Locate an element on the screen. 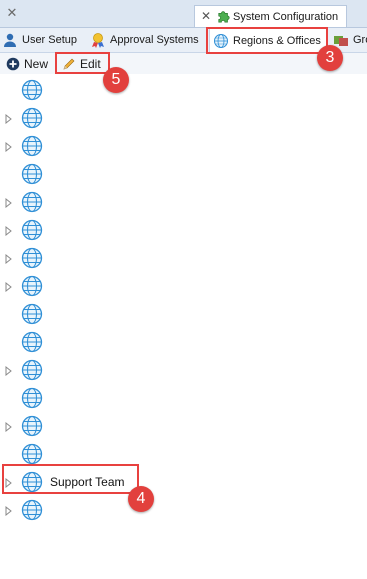 The width and height of the screenshot is (367, 579). award-icon is located at coordinates (98, 40).